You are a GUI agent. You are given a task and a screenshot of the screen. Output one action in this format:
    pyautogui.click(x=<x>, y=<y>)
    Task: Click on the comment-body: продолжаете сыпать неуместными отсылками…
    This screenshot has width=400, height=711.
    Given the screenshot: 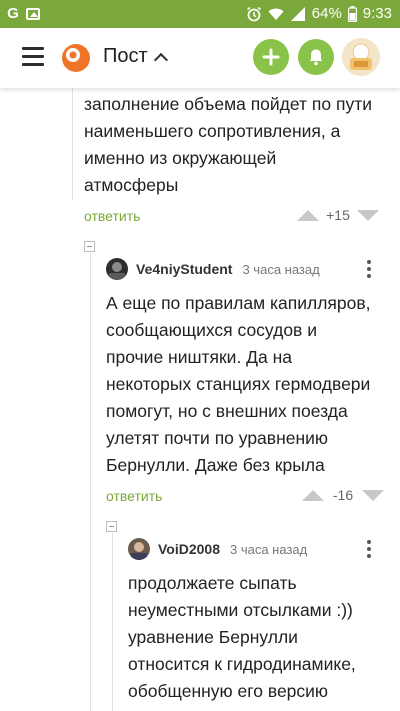 What is the action you would take?
    pyautogui.click(x=242, y=637)
    